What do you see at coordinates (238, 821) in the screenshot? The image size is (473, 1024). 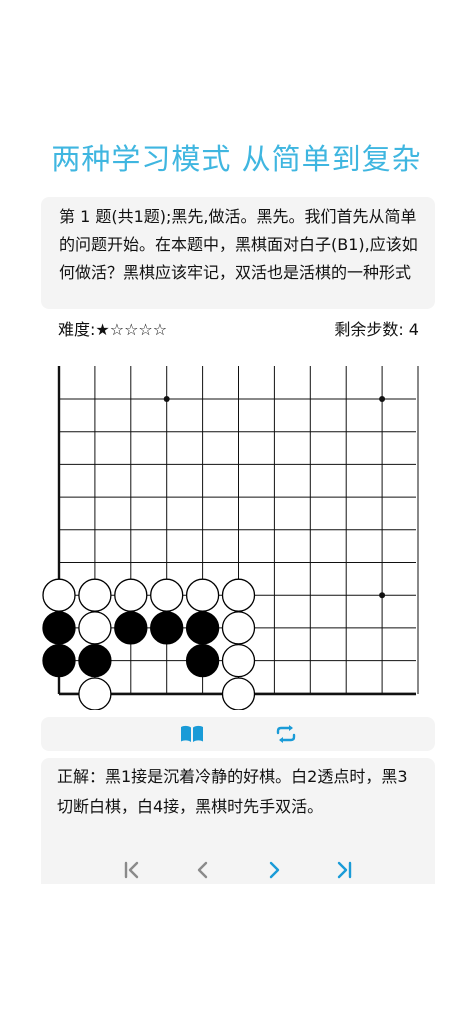 I see `answer-panel: 正解：黑1接是沉着冷静的好棋。白2透点时，黑3切断白棋，白4接，黑棋时先手双活。` at bounding box center [238, 821].